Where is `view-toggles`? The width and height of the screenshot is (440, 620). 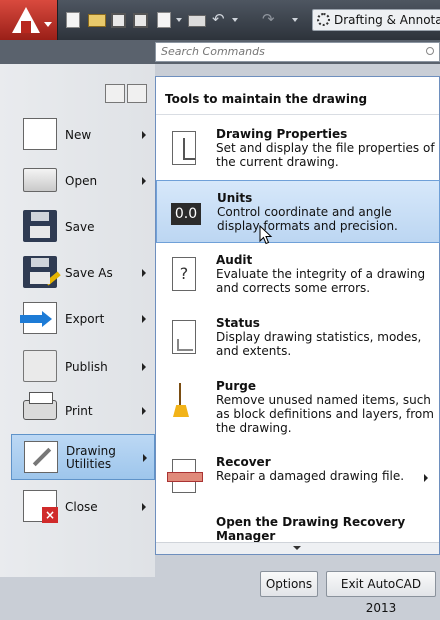
view-toggles is located at coordinates (127, 94).